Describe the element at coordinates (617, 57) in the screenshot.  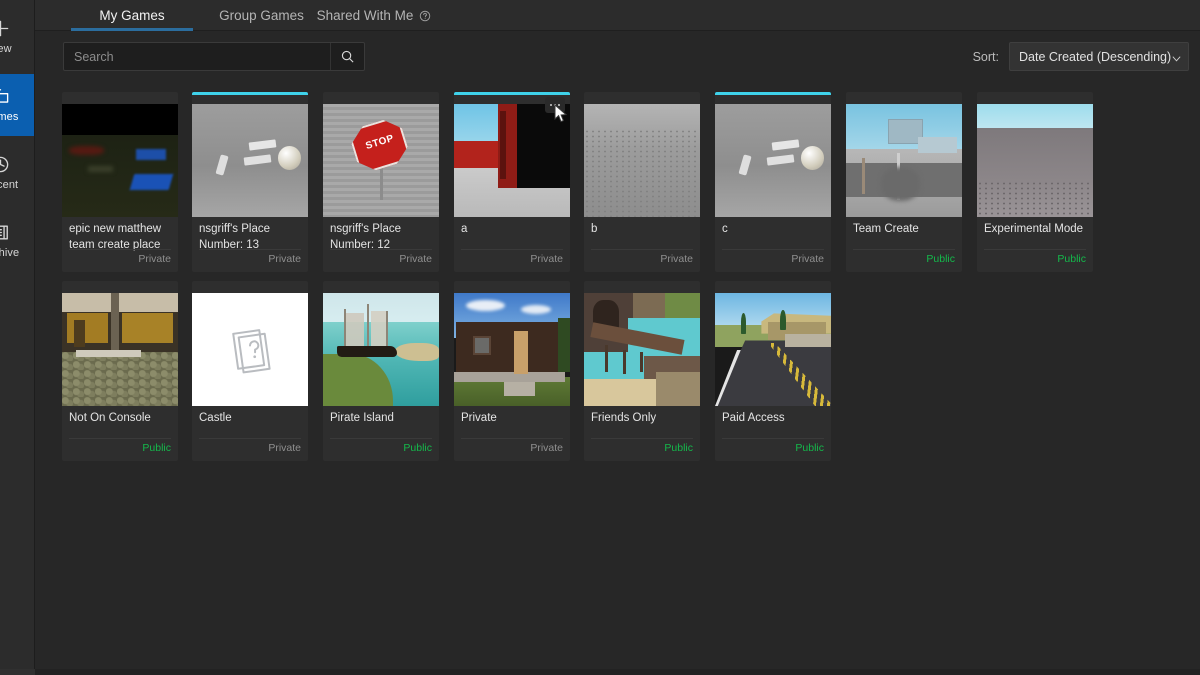
I see `toolbar: Sort: Date Created (Descending)` at that location.